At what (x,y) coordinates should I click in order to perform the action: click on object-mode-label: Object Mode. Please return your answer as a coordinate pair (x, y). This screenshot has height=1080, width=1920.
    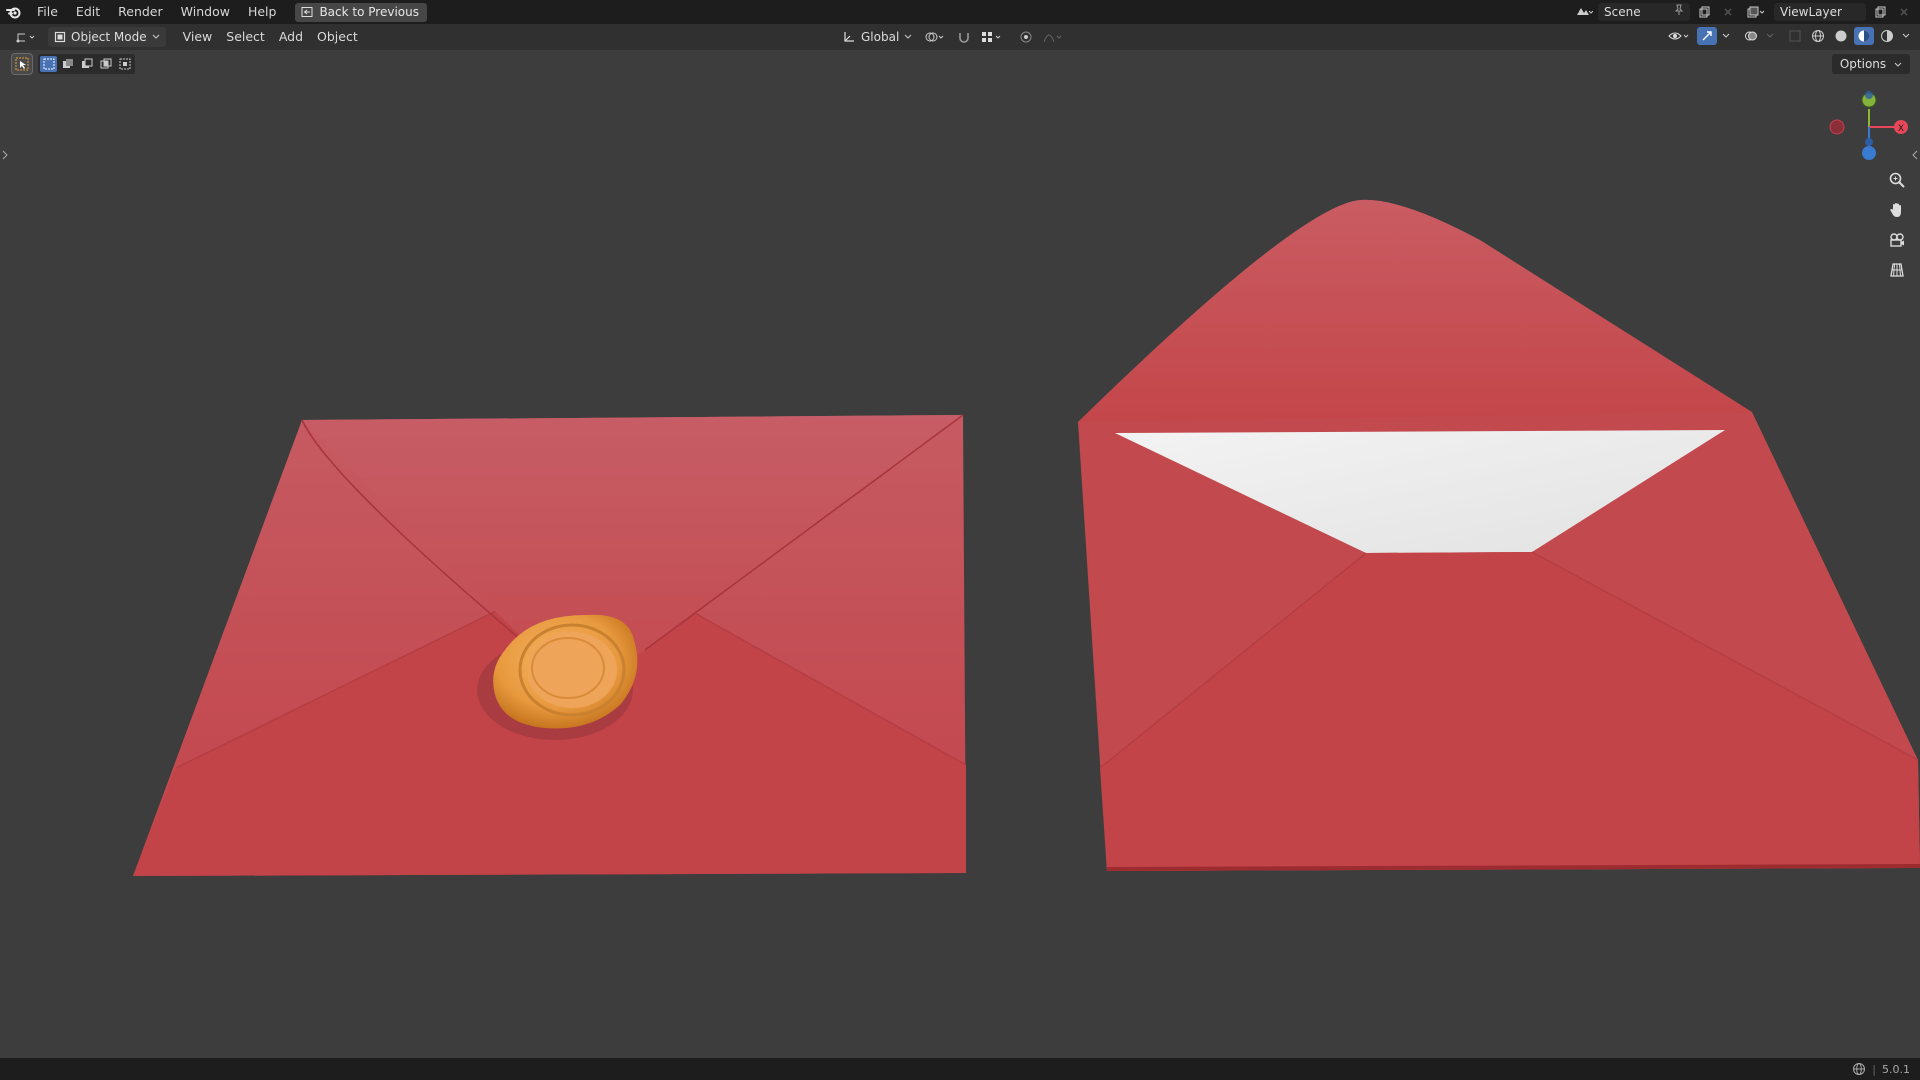
    Looking at the image, I should click on (109, 37).